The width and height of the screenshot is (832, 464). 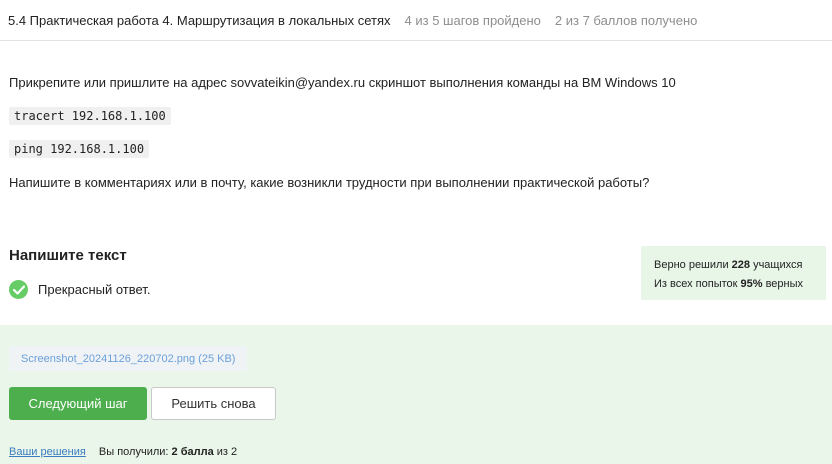 What do you see at coordinates (472, 20) in the screenshot?
I see `steps-progress: 4 из 5 шагов пройдено` at bounding box center [472, 20].